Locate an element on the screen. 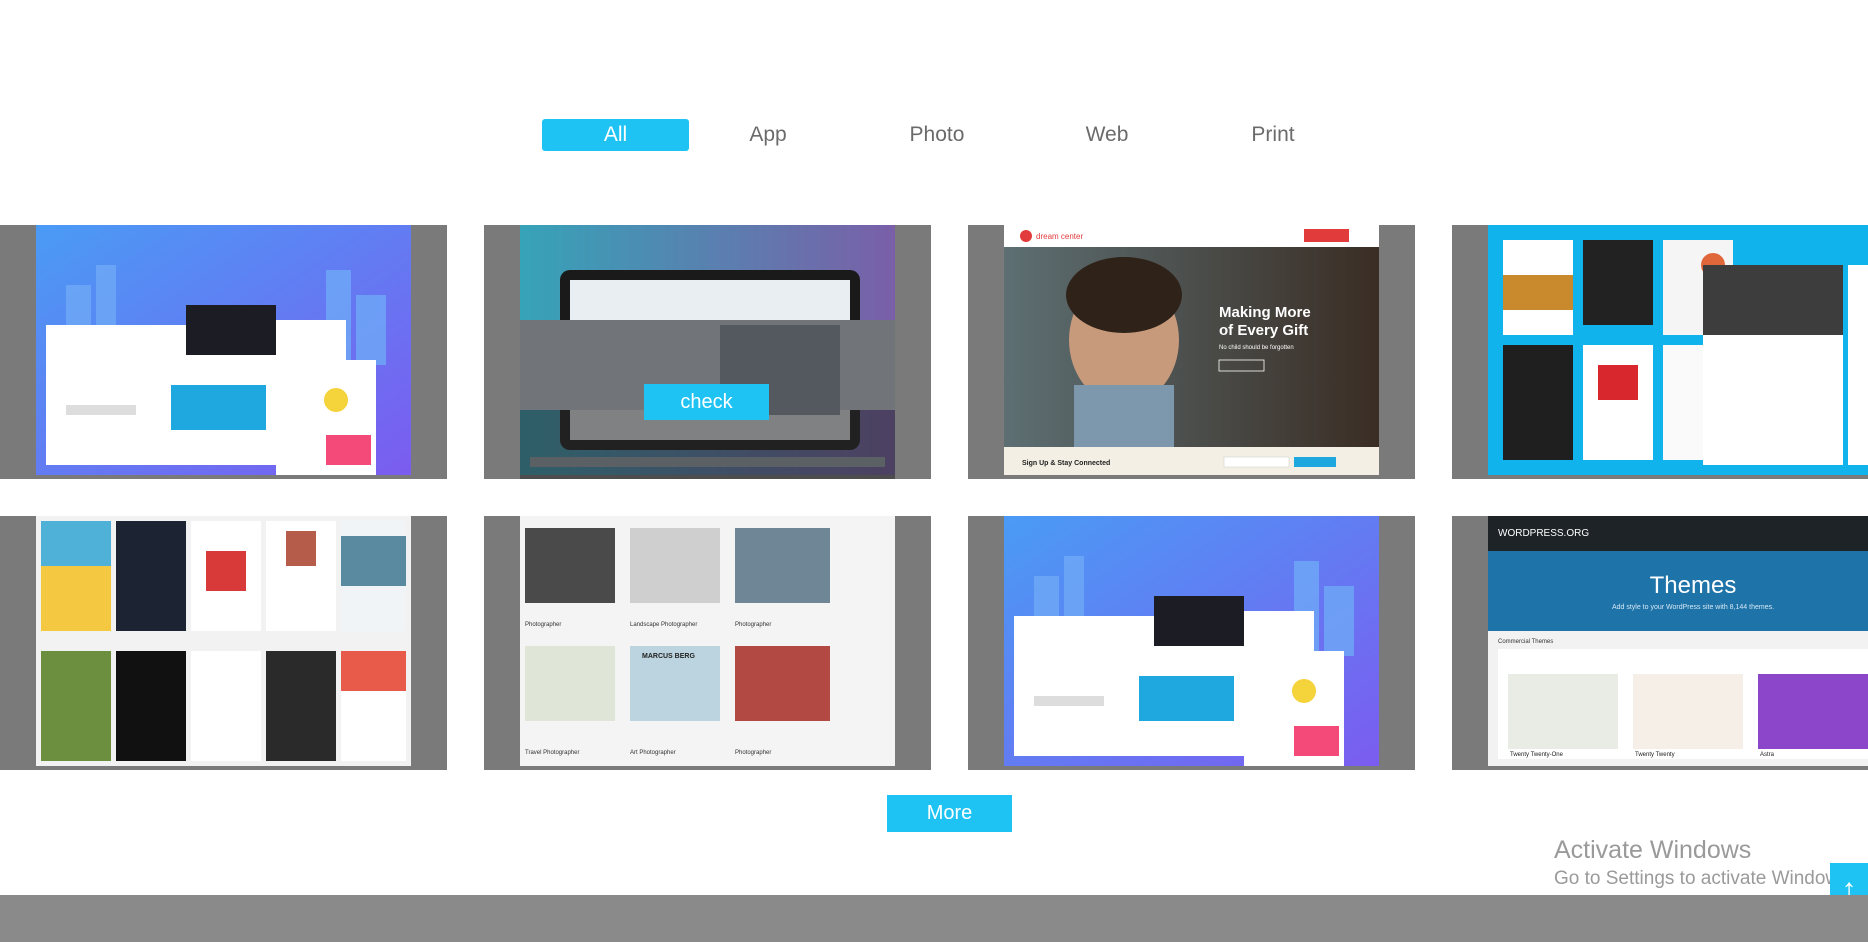 This screenshot has width=1868, height=942. hero-headline-1: Making More is located at coordinates (1265, 312).